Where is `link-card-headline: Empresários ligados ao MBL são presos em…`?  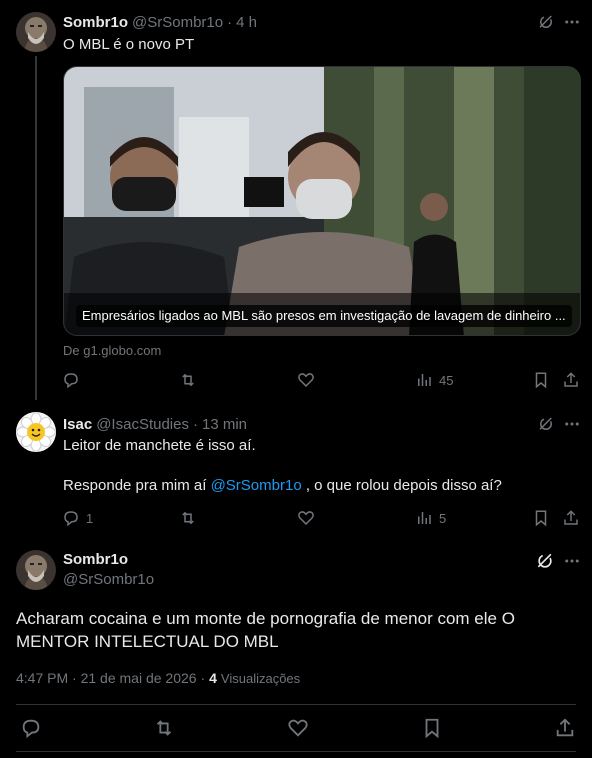 link-card-headline: Empresários ligados ao MBL são presos em… is located at coordinates (324, 315).